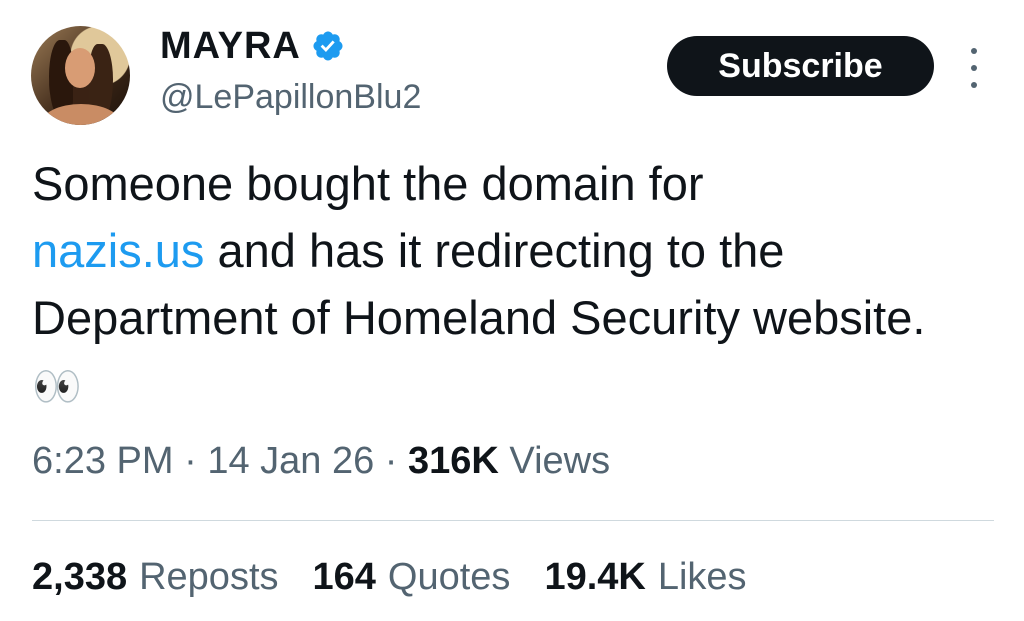  What do you see at coordinates (80, 577) in the screenshot?
I see `stat-count: 2,338` at bounding box center [80, 577].